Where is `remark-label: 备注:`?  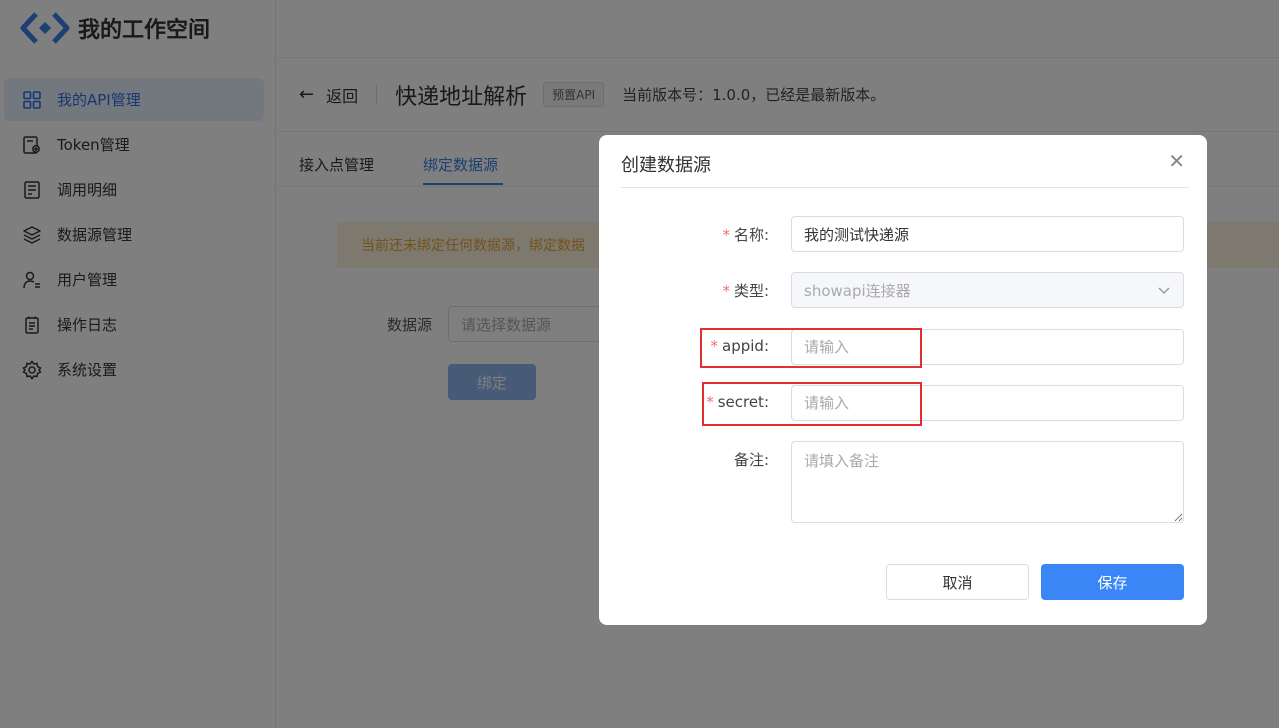
remark-label: 备注: is located at coordinates (751, 460).